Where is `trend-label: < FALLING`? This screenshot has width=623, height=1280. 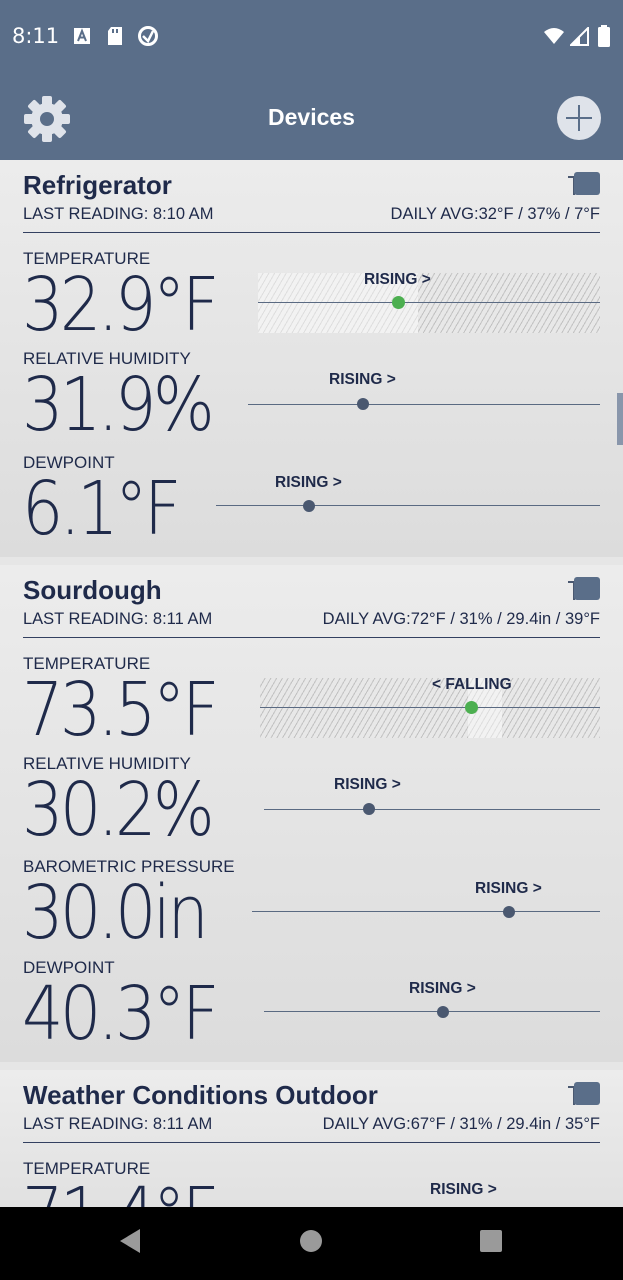 trend-label: < FALLING is located at coordinates (472, 684).